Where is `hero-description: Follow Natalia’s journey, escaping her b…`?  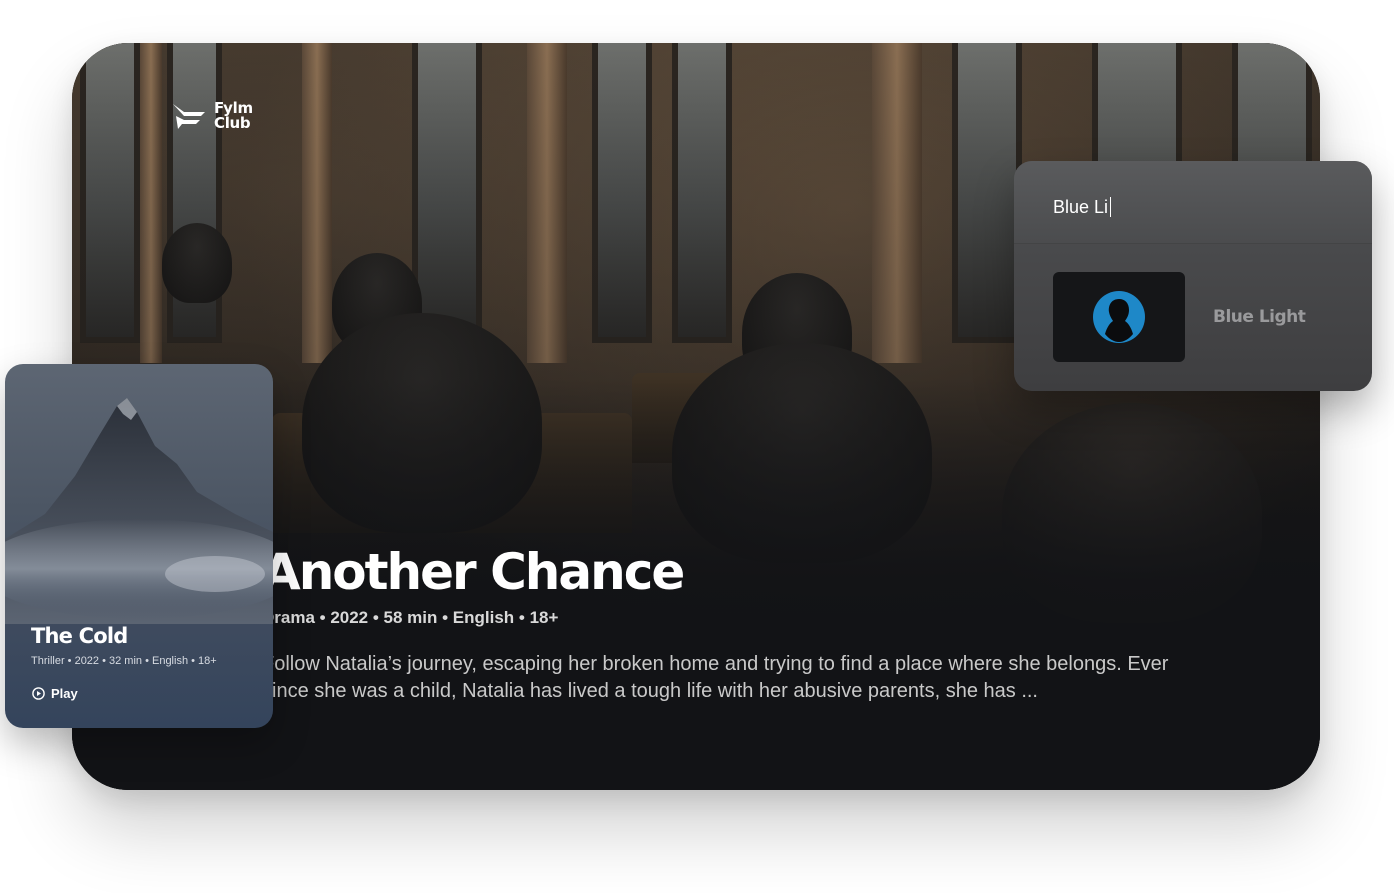 hero-description: Follow Natalia’s journey, escaping her b… is located at coordinates (715, 677).